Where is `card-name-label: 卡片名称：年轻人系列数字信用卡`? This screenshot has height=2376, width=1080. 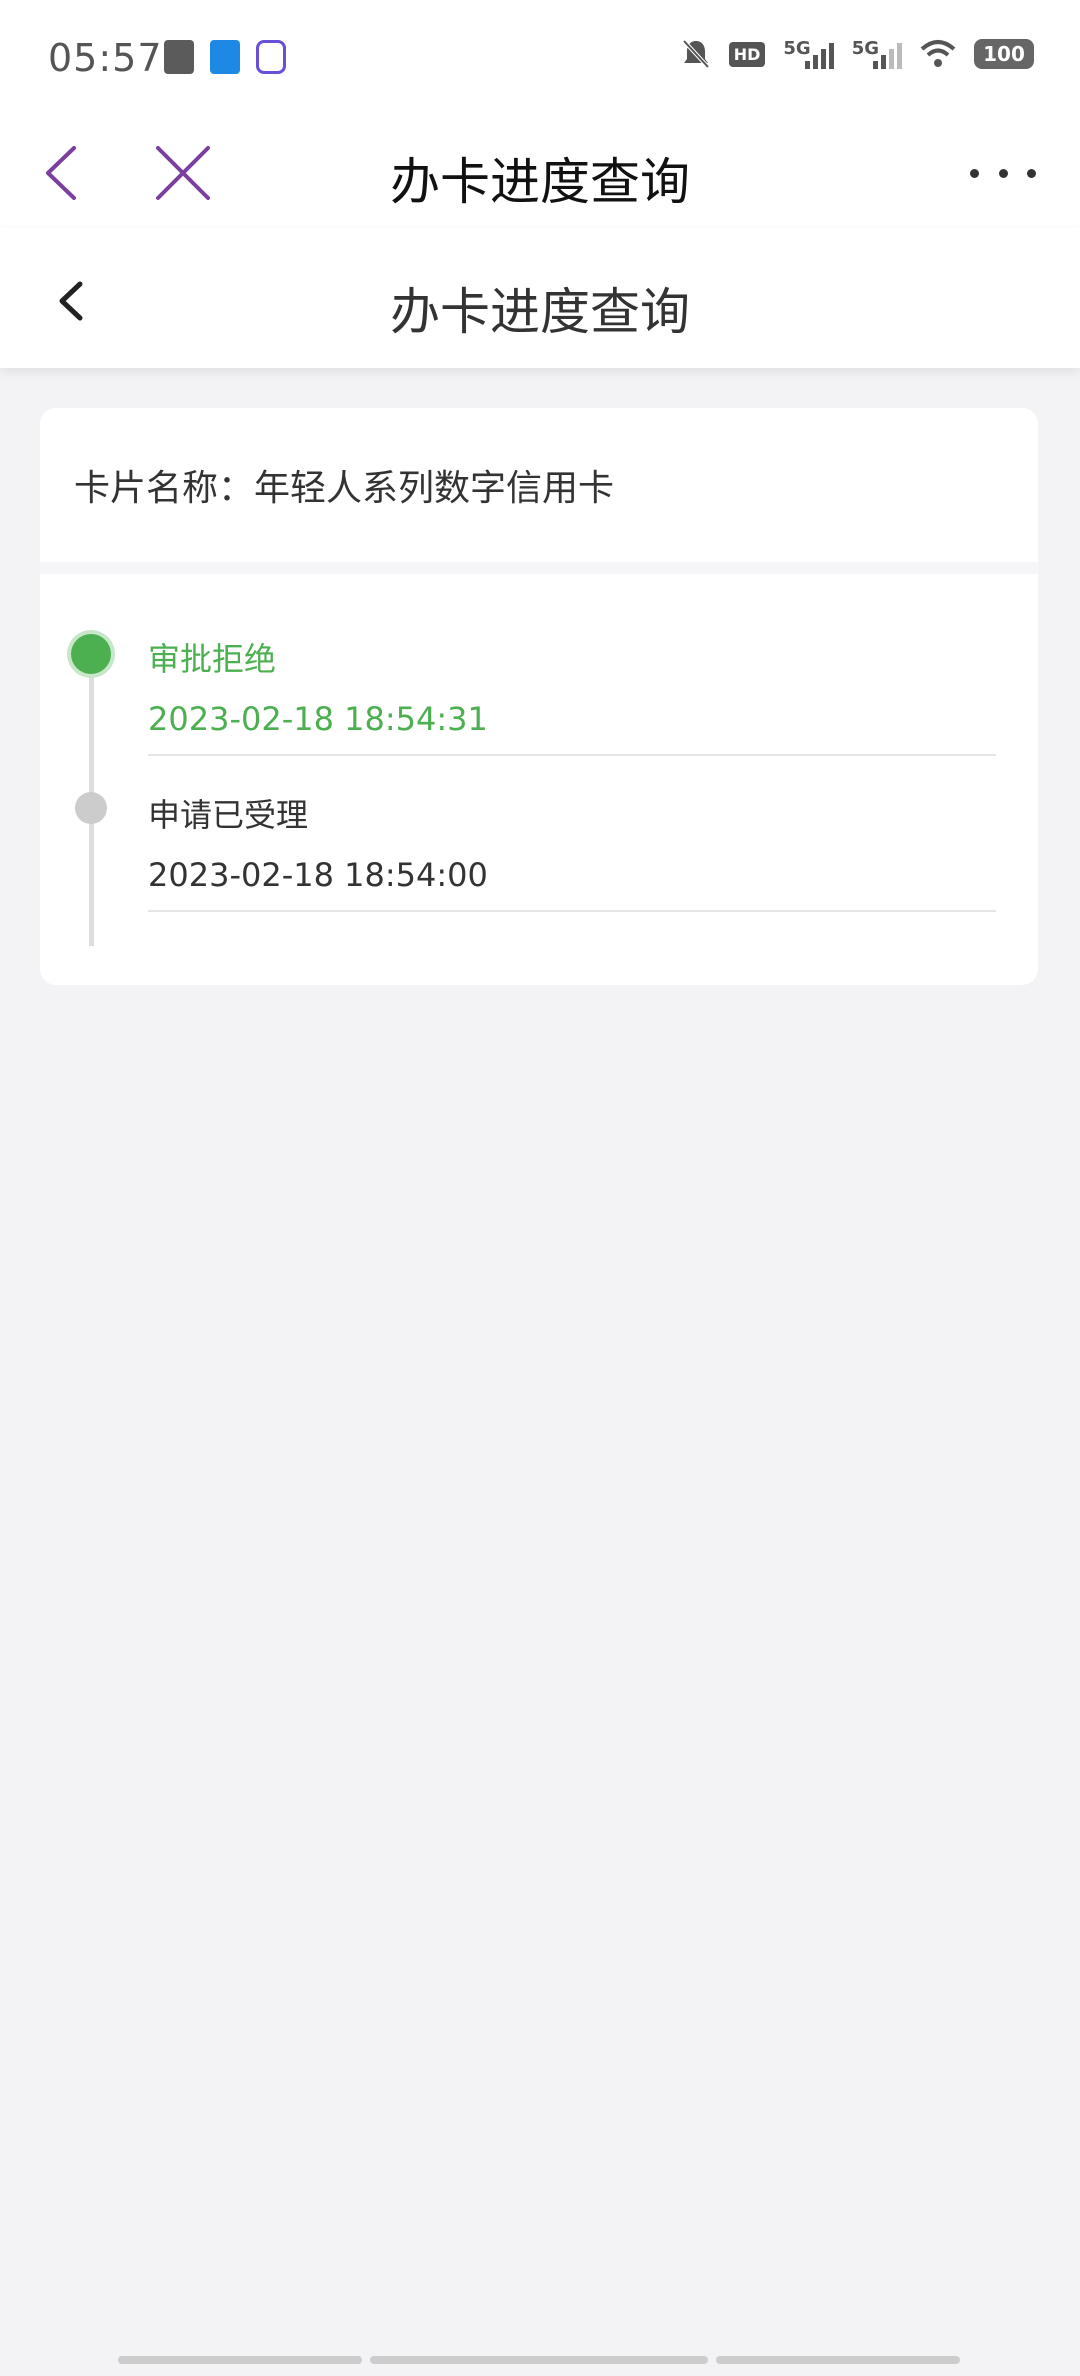 card-name-label: 卡片名称：年轻人系列数字信用卡 is located at coordinates (539, 491).